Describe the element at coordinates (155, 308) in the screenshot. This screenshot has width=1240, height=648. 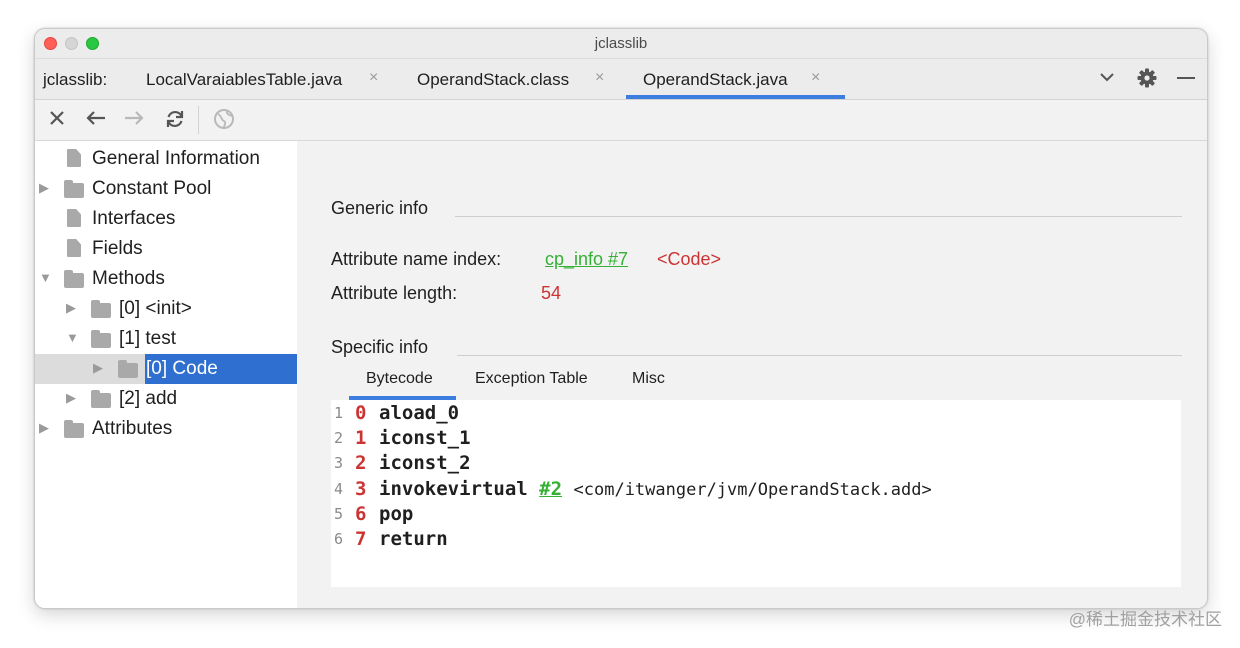
I see `tree-item-label: [0] <init>` at that location.